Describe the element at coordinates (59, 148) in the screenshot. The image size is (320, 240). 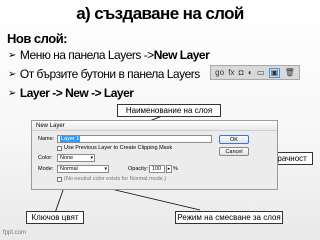
I see `clipping-mask-checkbox` at that location.